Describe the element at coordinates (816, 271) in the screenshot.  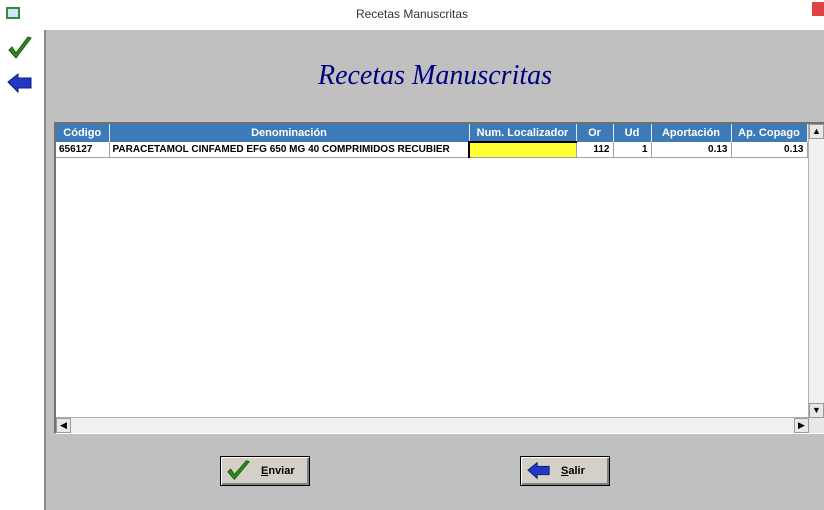
I see `vertical-scrollbar: ▲ ▼` at that location.